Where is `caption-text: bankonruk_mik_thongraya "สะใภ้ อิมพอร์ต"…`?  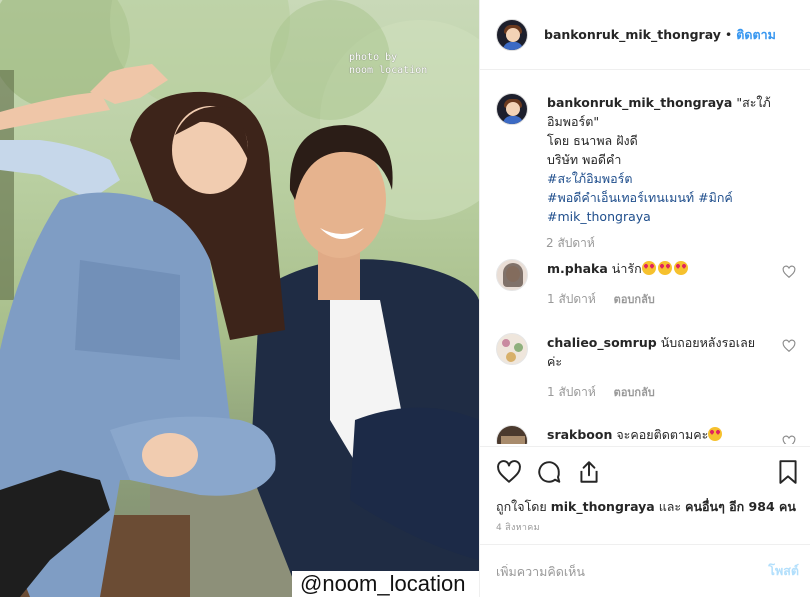 caption-text: bankonruk_mik_thongraya "สะใภ้ อิมพอร์ต"… is located at coordinates (662, 159).